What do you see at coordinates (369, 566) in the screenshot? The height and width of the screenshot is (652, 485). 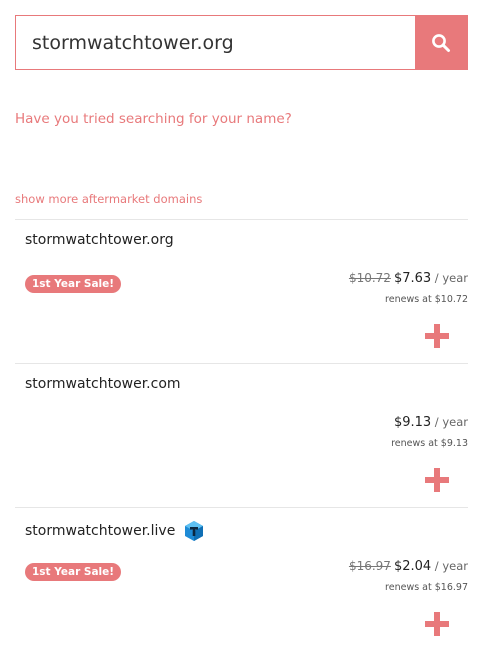 I see `original-price: $16.97` at bounding box center [369, 566].